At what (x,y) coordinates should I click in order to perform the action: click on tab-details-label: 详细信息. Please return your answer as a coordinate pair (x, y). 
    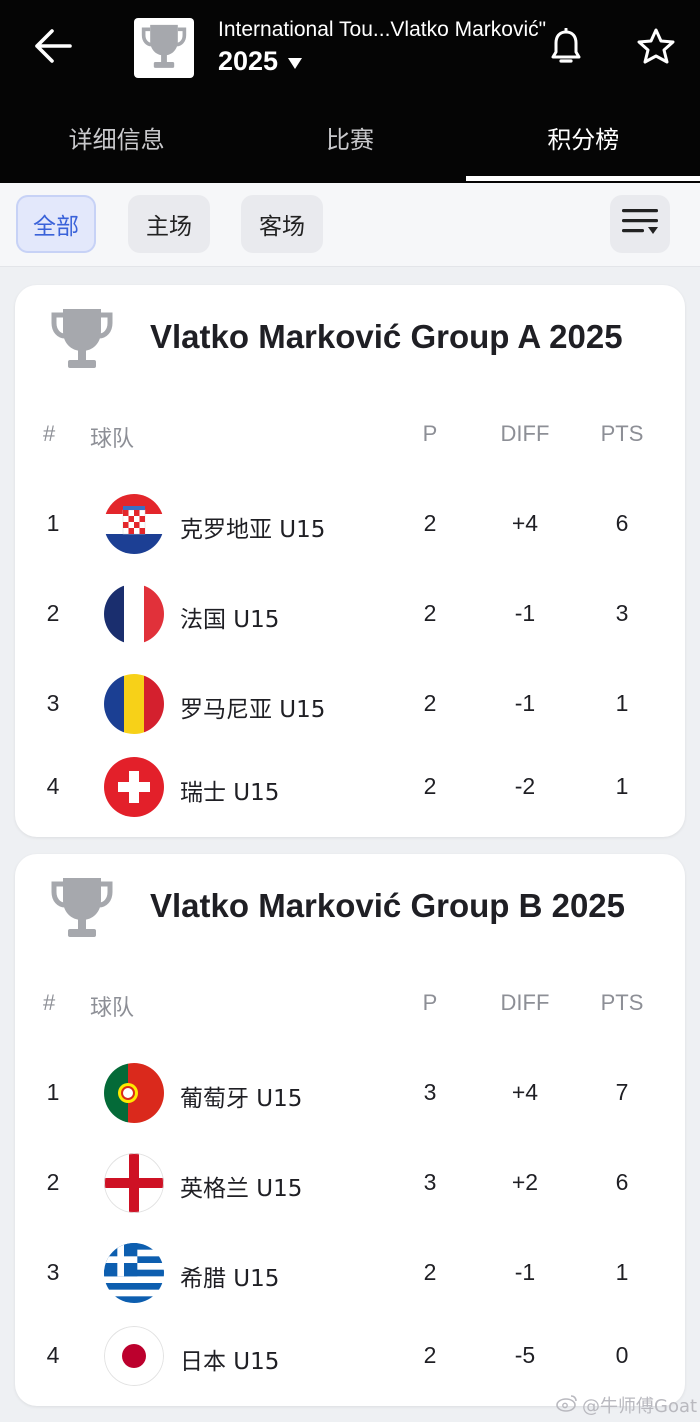
    Looking at the image, I should click on (116, 140).